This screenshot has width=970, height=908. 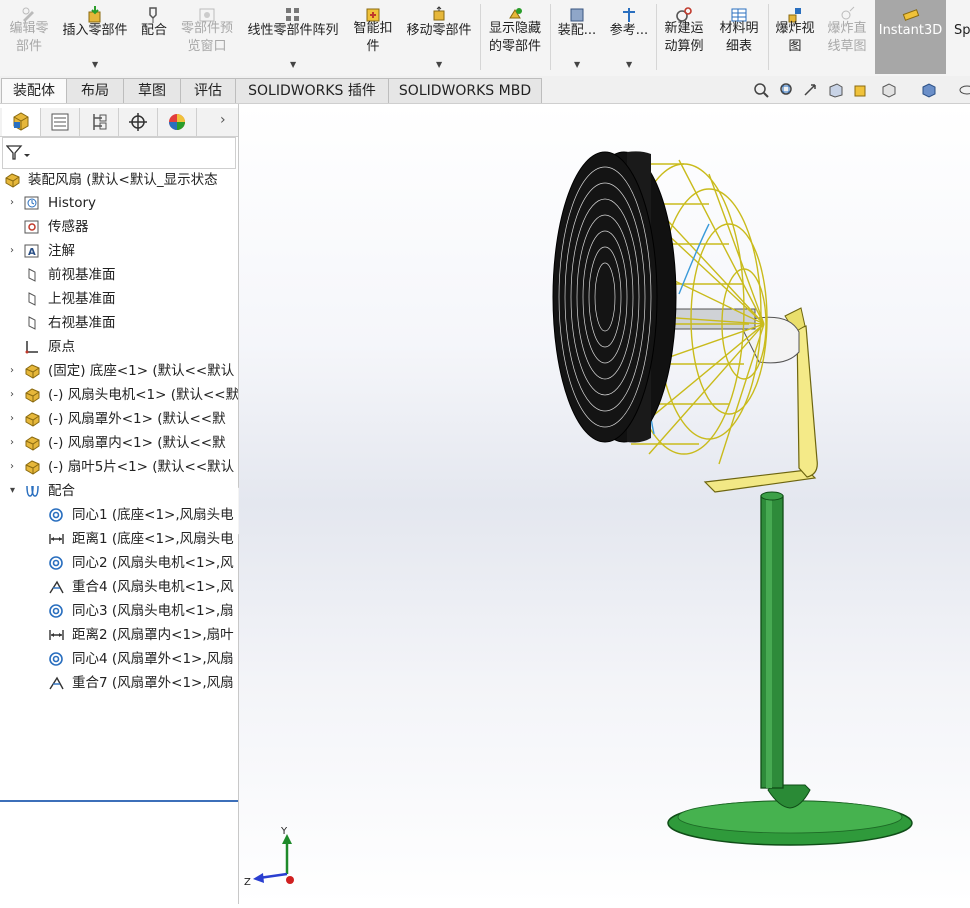 I want to click on tree-item: 前视基准面, so click(x=119, y=275).